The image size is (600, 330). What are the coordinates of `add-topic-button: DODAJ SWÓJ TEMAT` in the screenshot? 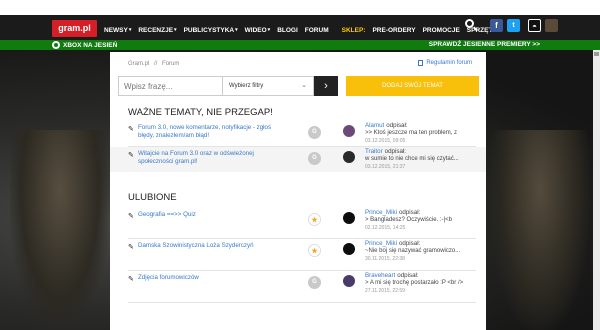 It's located at (412, 86).